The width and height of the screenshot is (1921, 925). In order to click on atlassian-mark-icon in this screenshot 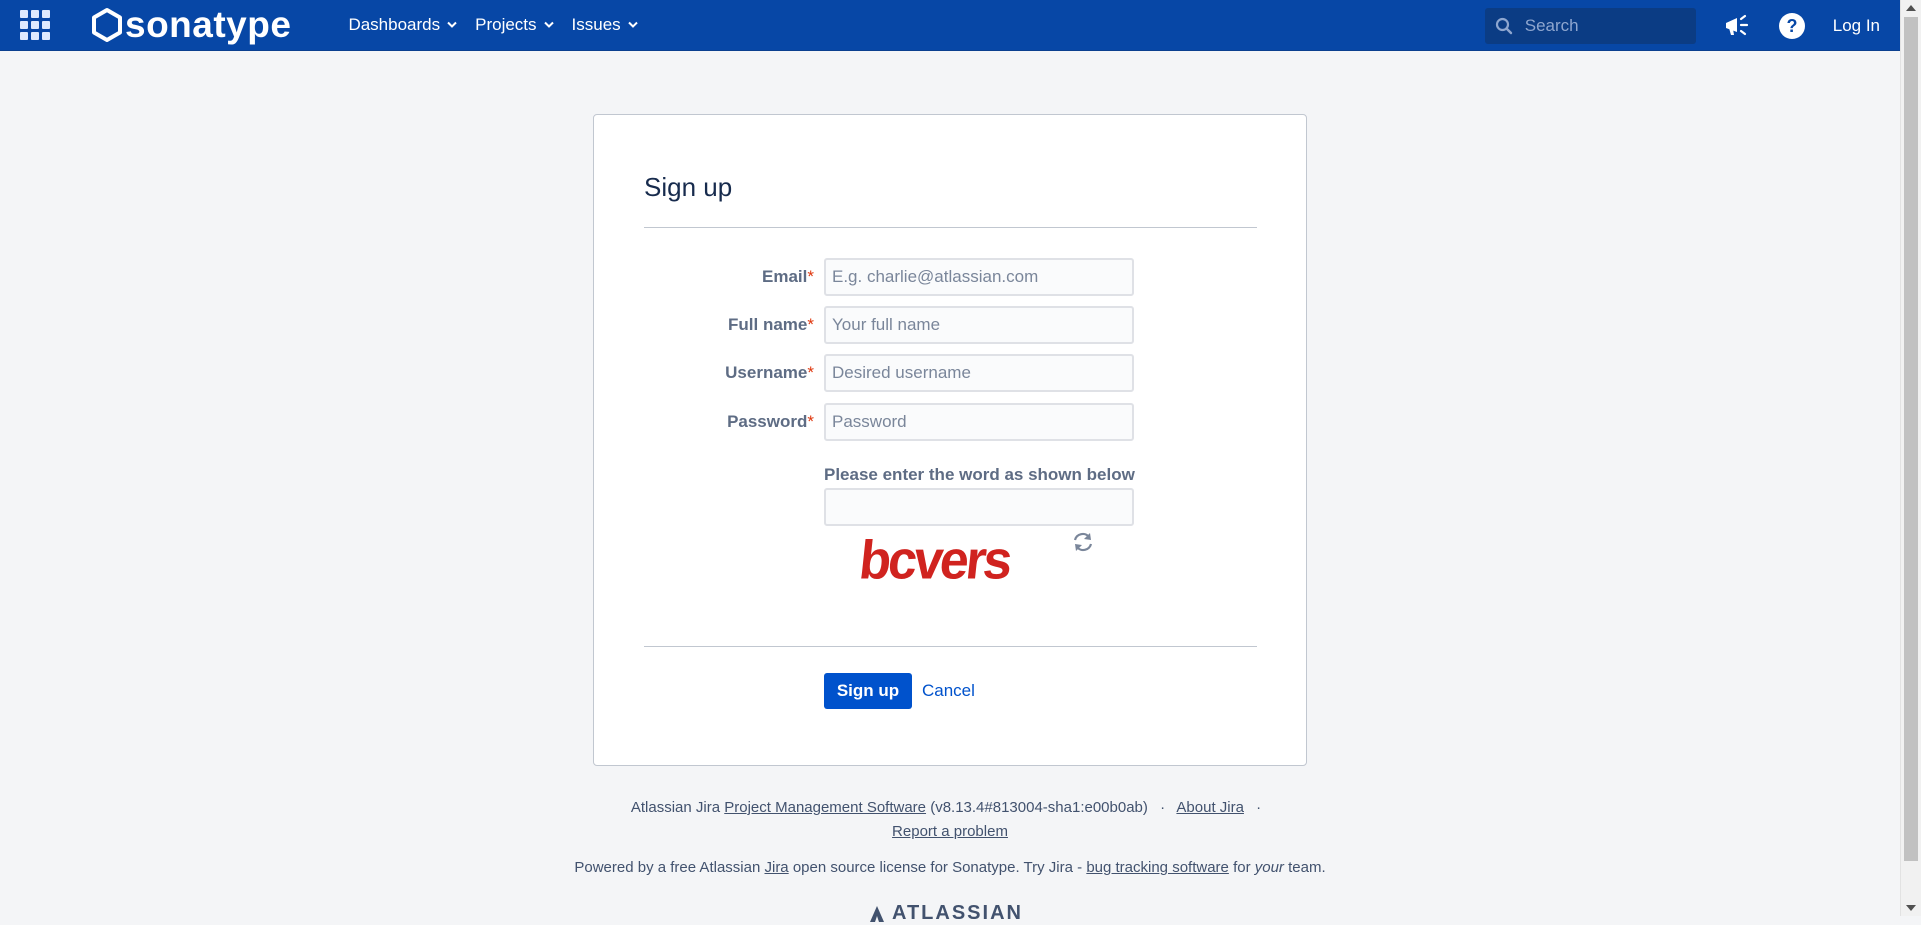, I will do `click(877, 913)`.